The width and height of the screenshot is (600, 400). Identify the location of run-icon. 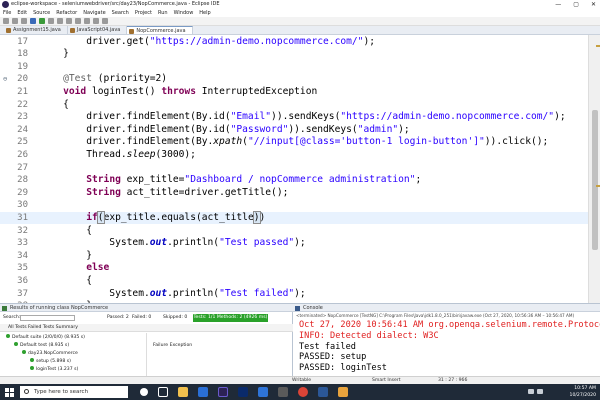
(42, 21).